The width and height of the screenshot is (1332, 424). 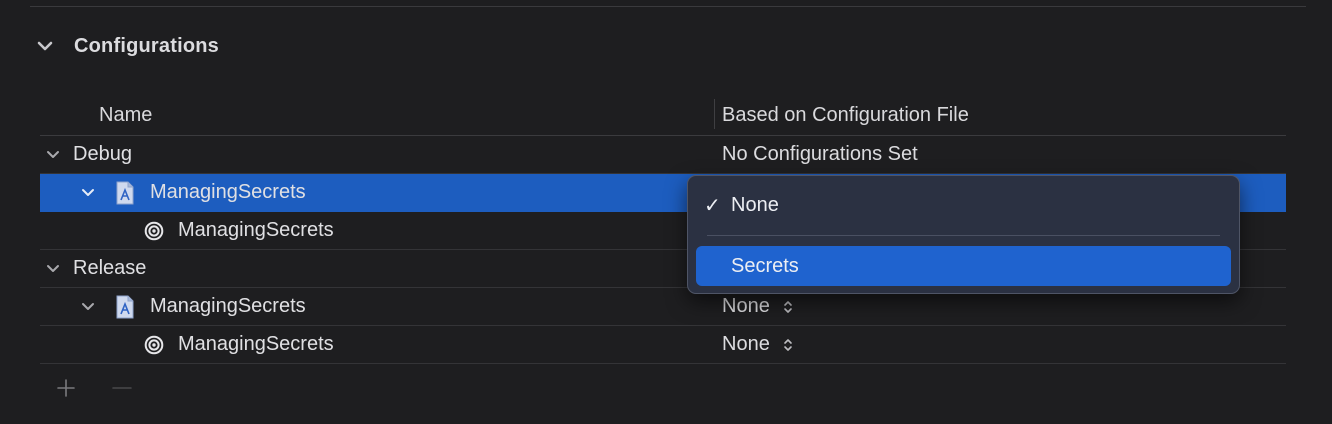 I want to click on configurations-section-header: Configurations, so click(x=127, y=46).